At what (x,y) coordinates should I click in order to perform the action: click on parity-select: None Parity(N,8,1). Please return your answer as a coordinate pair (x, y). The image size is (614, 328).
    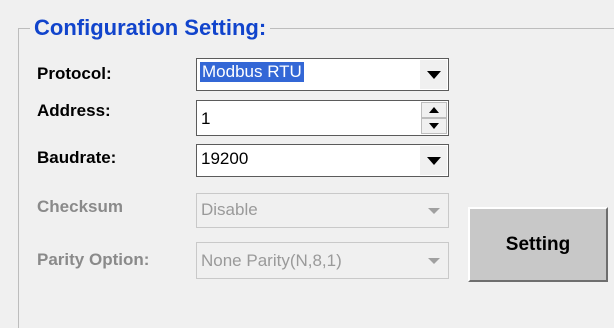
    Looking at the image, I should click on (322, 260).